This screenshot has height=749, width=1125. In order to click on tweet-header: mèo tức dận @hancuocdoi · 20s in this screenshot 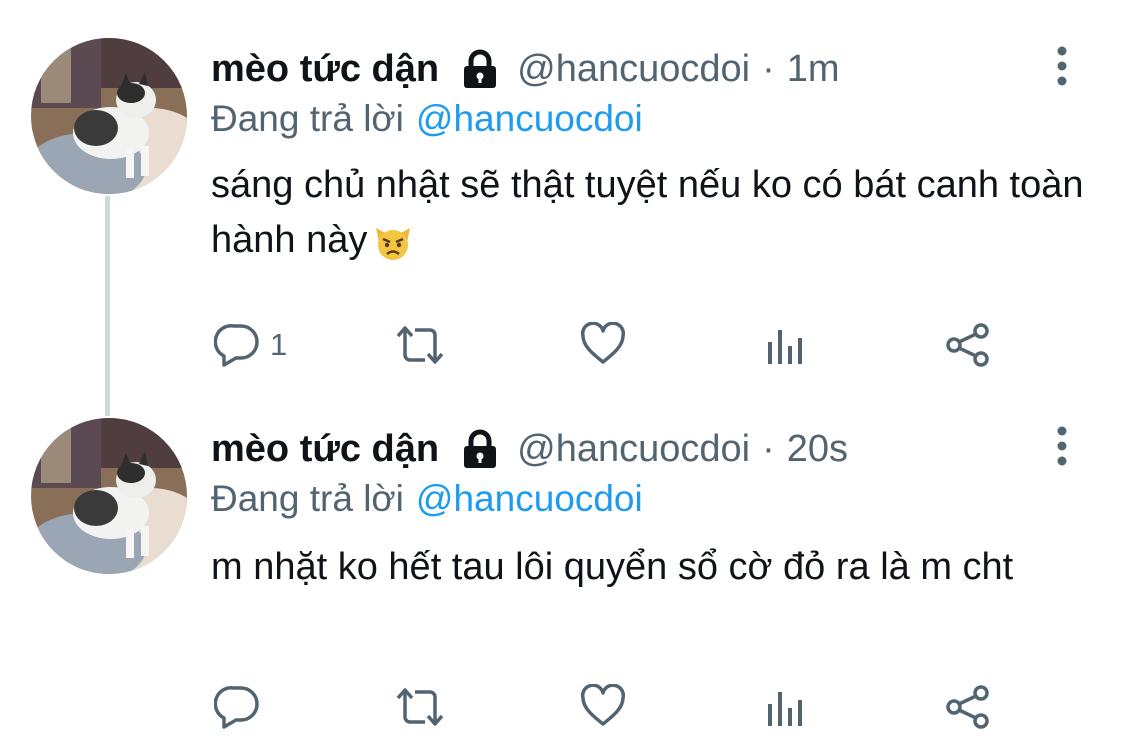, I will do `click(529, 449)`.